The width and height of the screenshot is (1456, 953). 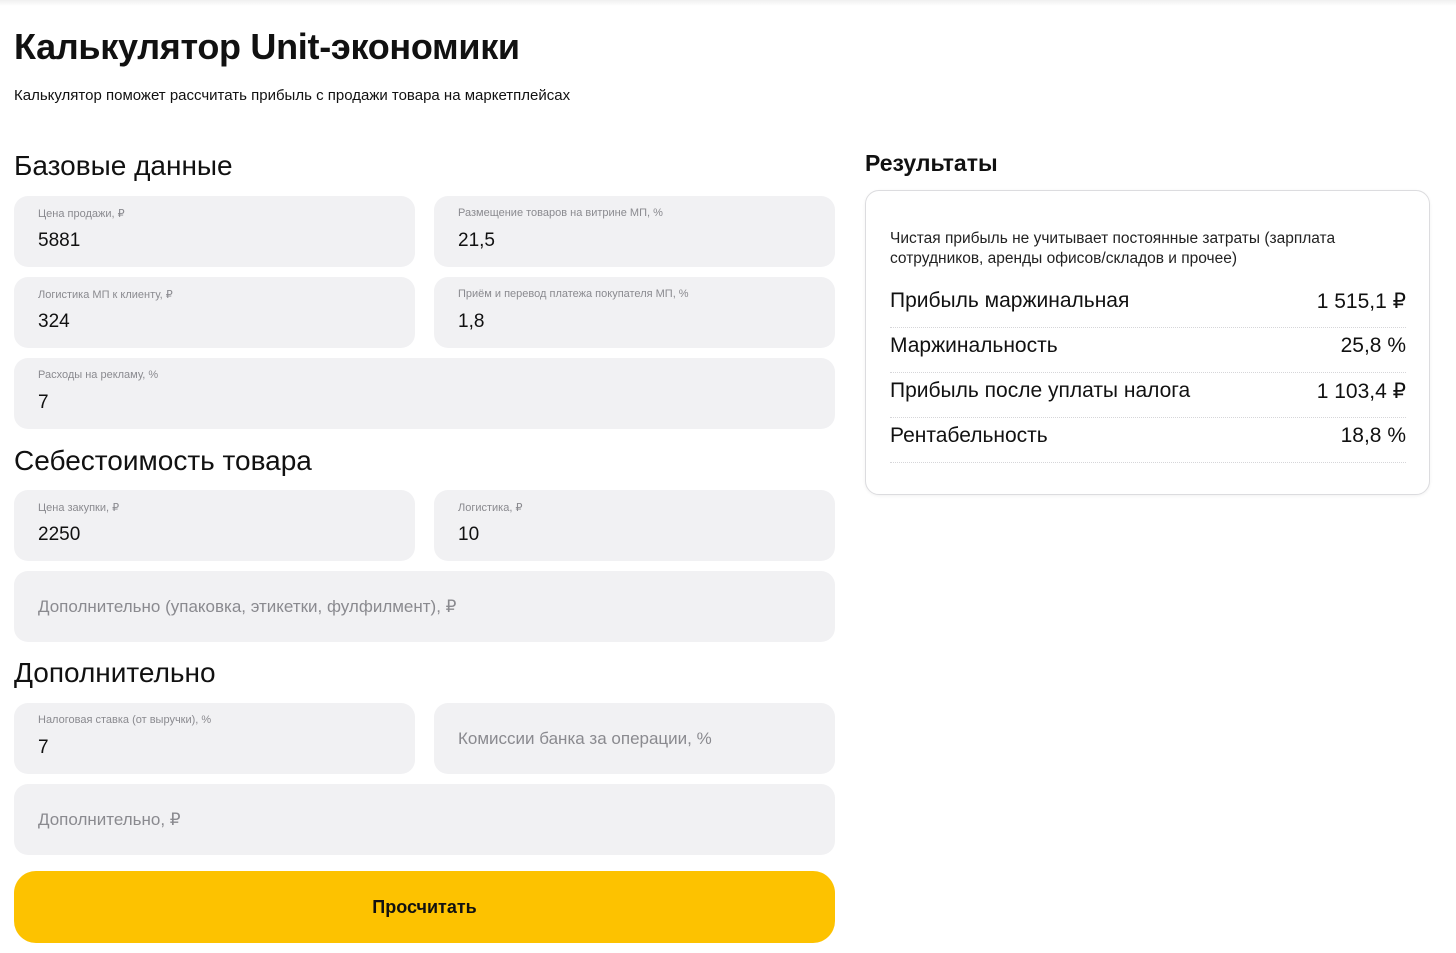 I want to click on sale-price-label: Цена продажи, ₽, so click(x=81, y=214).